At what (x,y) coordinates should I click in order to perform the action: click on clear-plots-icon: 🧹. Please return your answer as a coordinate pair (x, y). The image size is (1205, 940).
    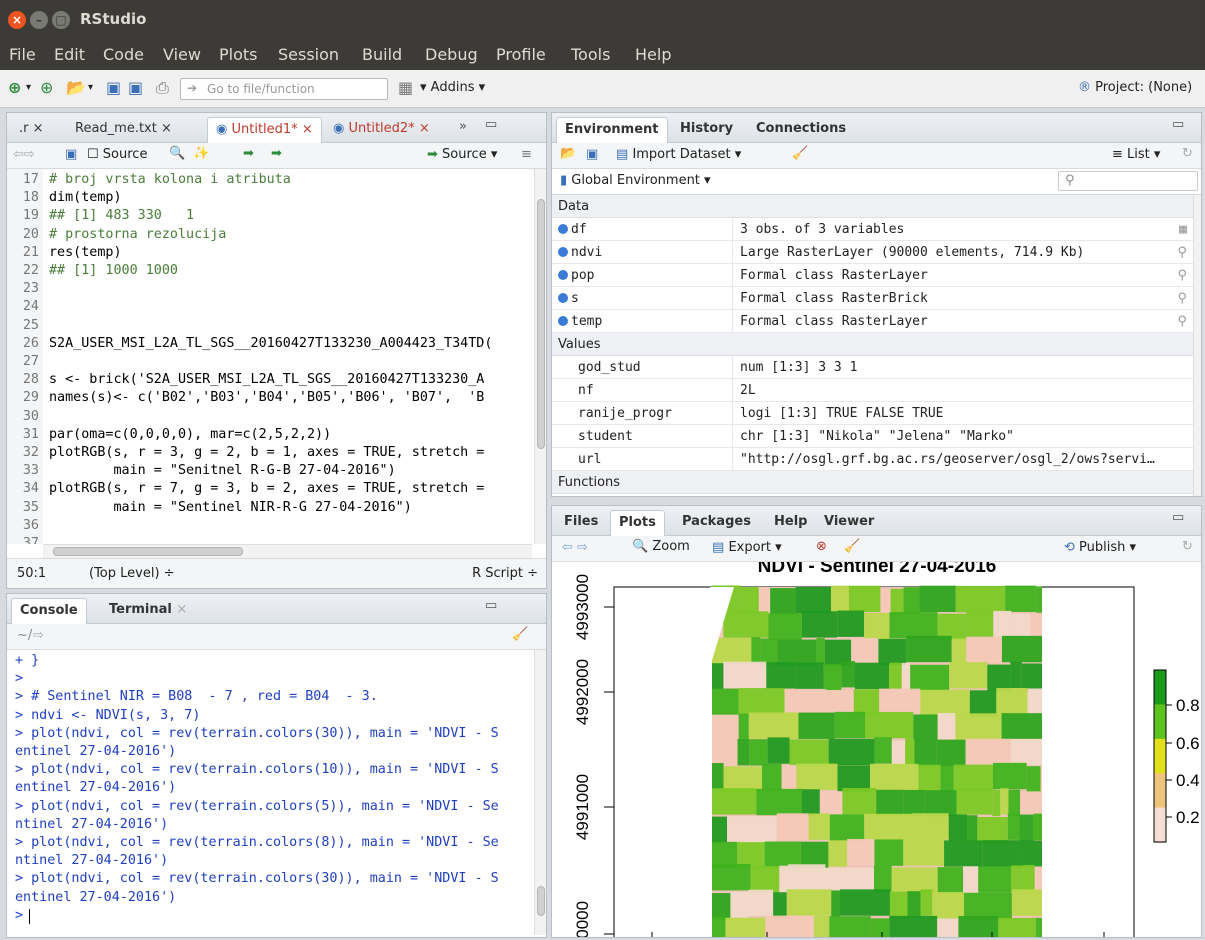
    Looking at the image, I should click on (852, 546).